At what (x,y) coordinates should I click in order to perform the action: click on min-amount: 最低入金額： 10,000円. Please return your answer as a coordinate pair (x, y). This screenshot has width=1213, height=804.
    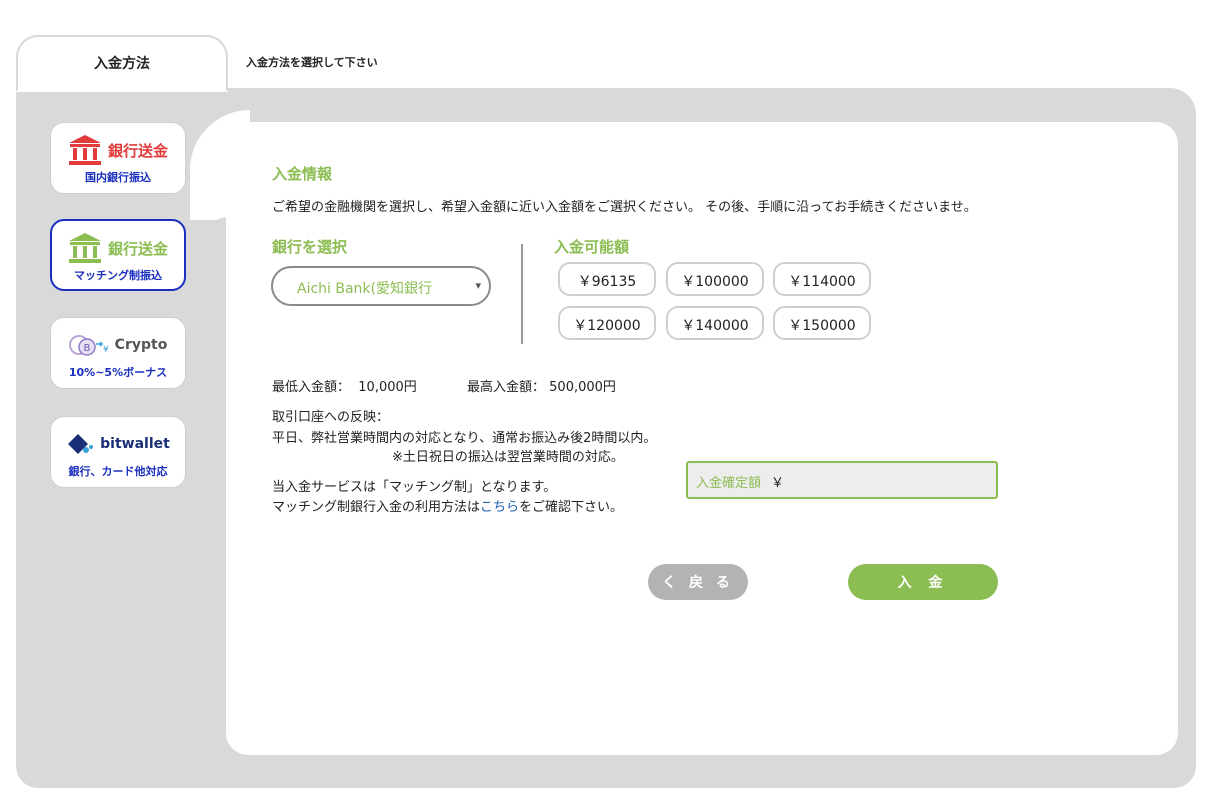
    Looking at the image, I should click on (344, 385).